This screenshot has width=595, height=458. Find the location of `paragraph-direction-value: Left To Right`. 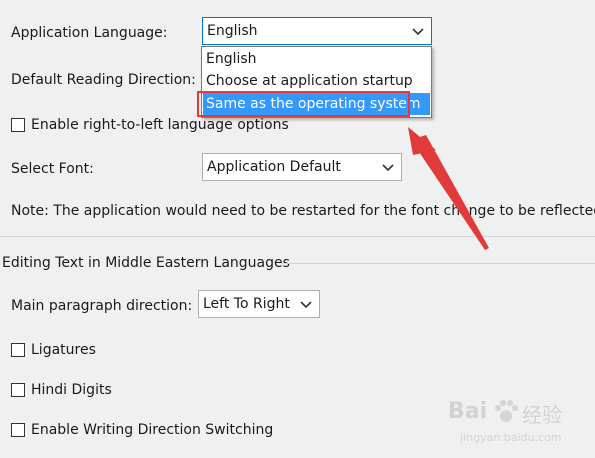

paragraph-direction-value: Left To Right is located at coordinates (246, 304).